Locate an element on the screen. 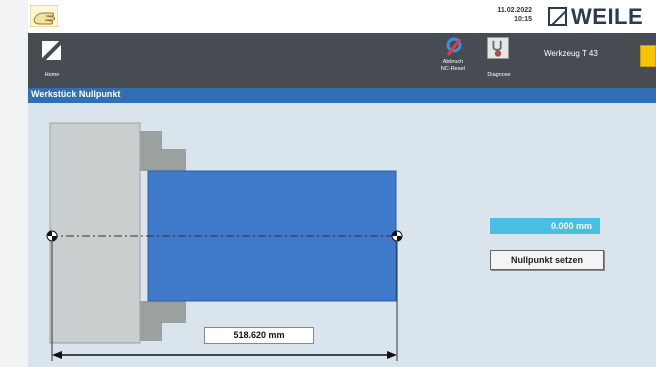 This screenshot has height=367, width=656. workpiece-length-field: 518.620 mm is located at coordinates (259, 335).